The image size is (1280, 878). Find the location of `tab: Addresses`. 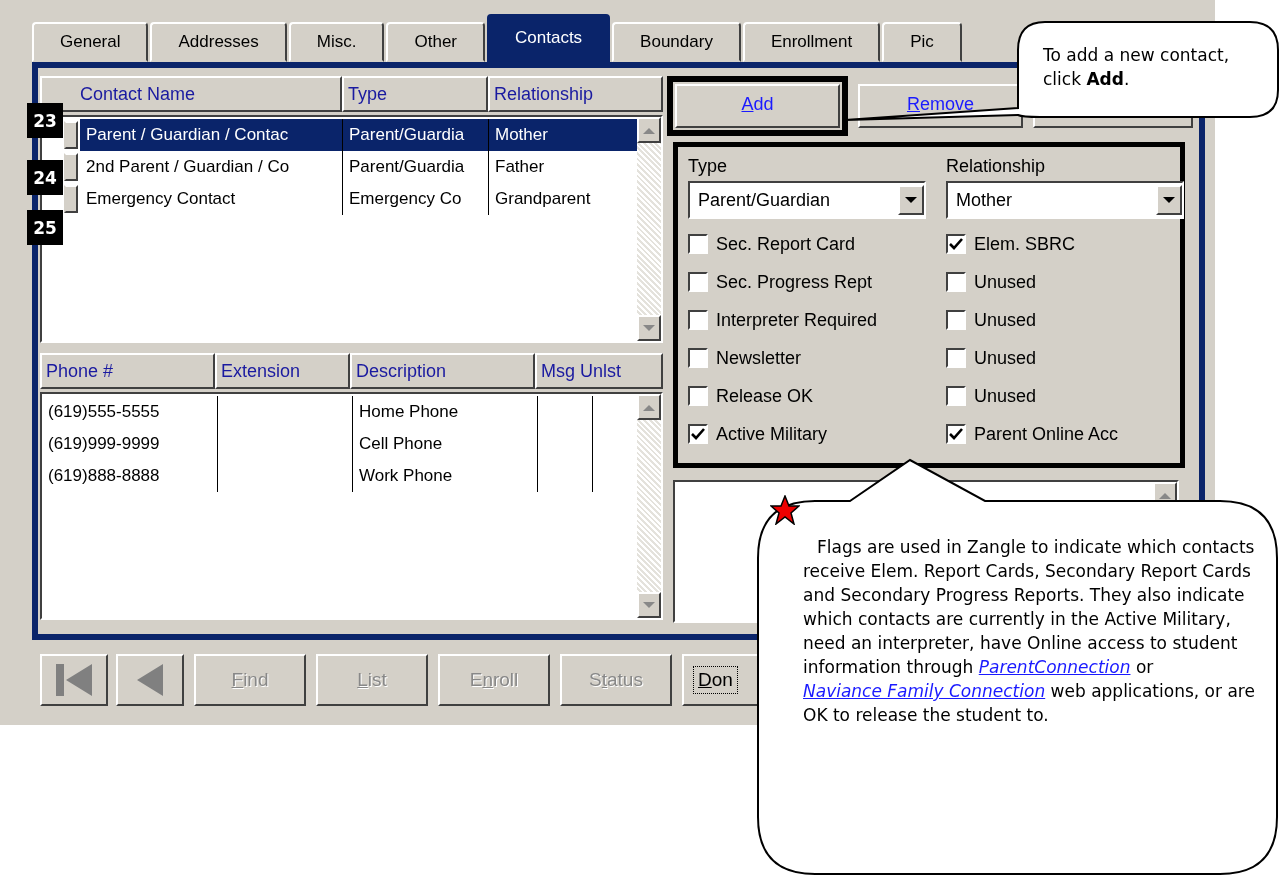

tab: Addresses is located at coordinates (218, 42).